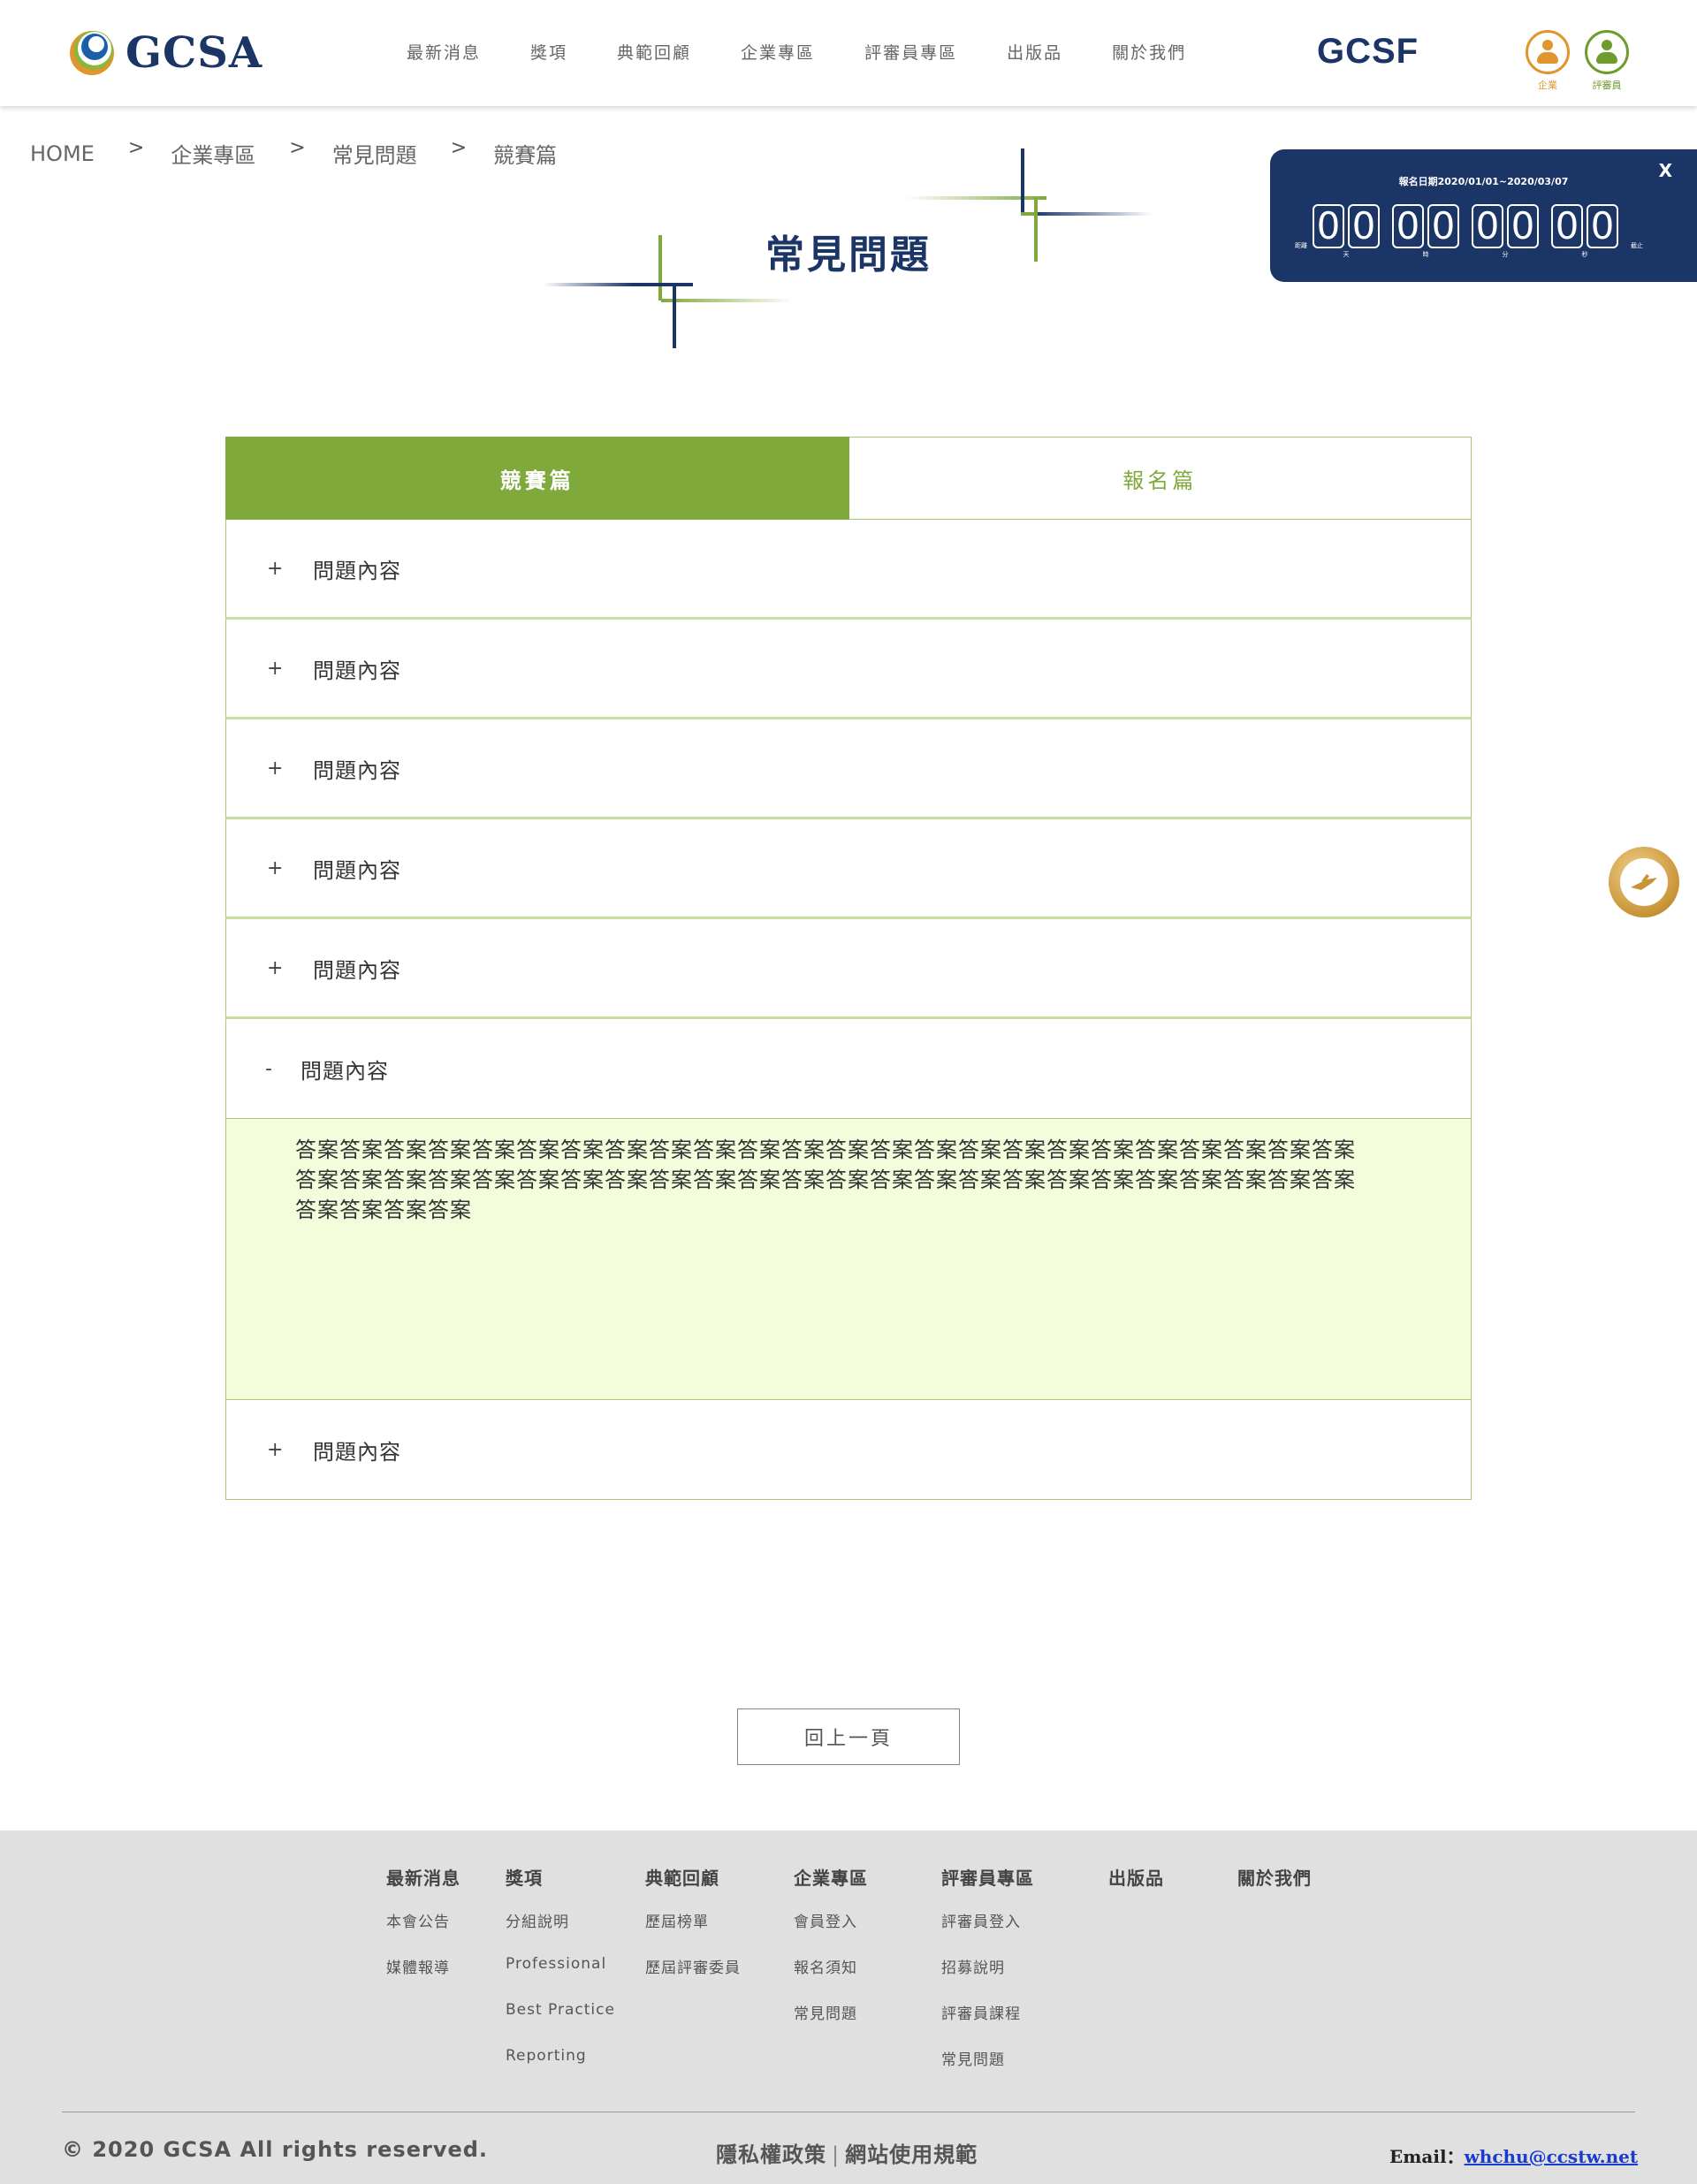  Describe the element at coordinates (1548, 85) in the screenshot. I see `enterprise-label: 企業` at that location.